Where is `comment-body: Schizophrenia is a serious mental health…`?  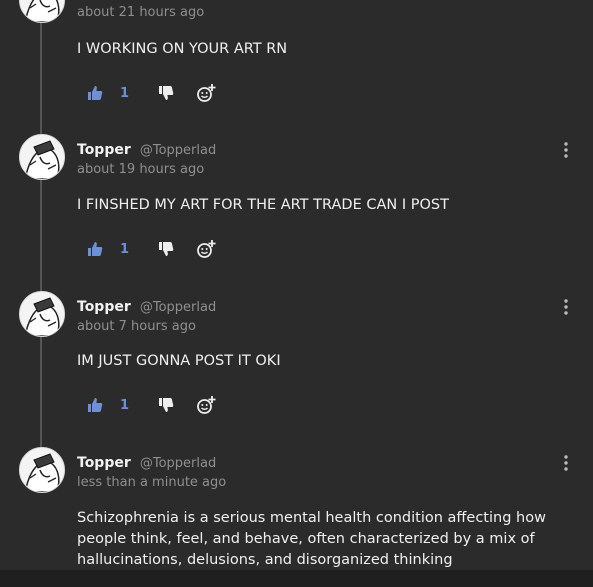 comment-body: Schizophrenia is a serious mental health… is located at coordinates (311, 539).